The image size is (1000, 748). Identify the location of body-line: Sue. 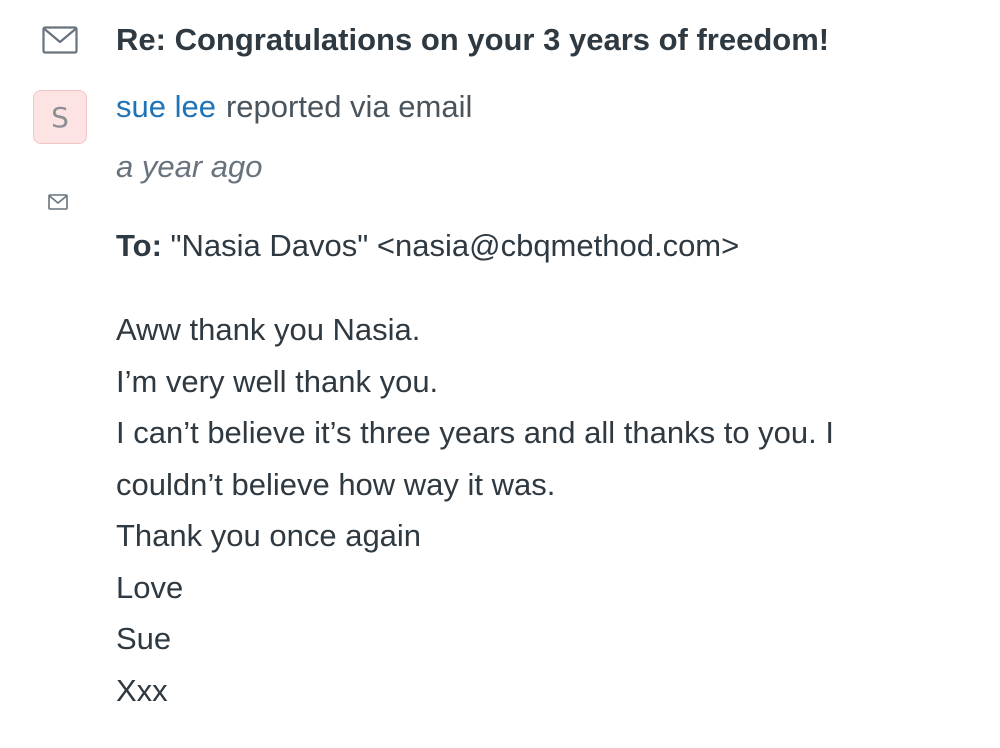
(144, 638).